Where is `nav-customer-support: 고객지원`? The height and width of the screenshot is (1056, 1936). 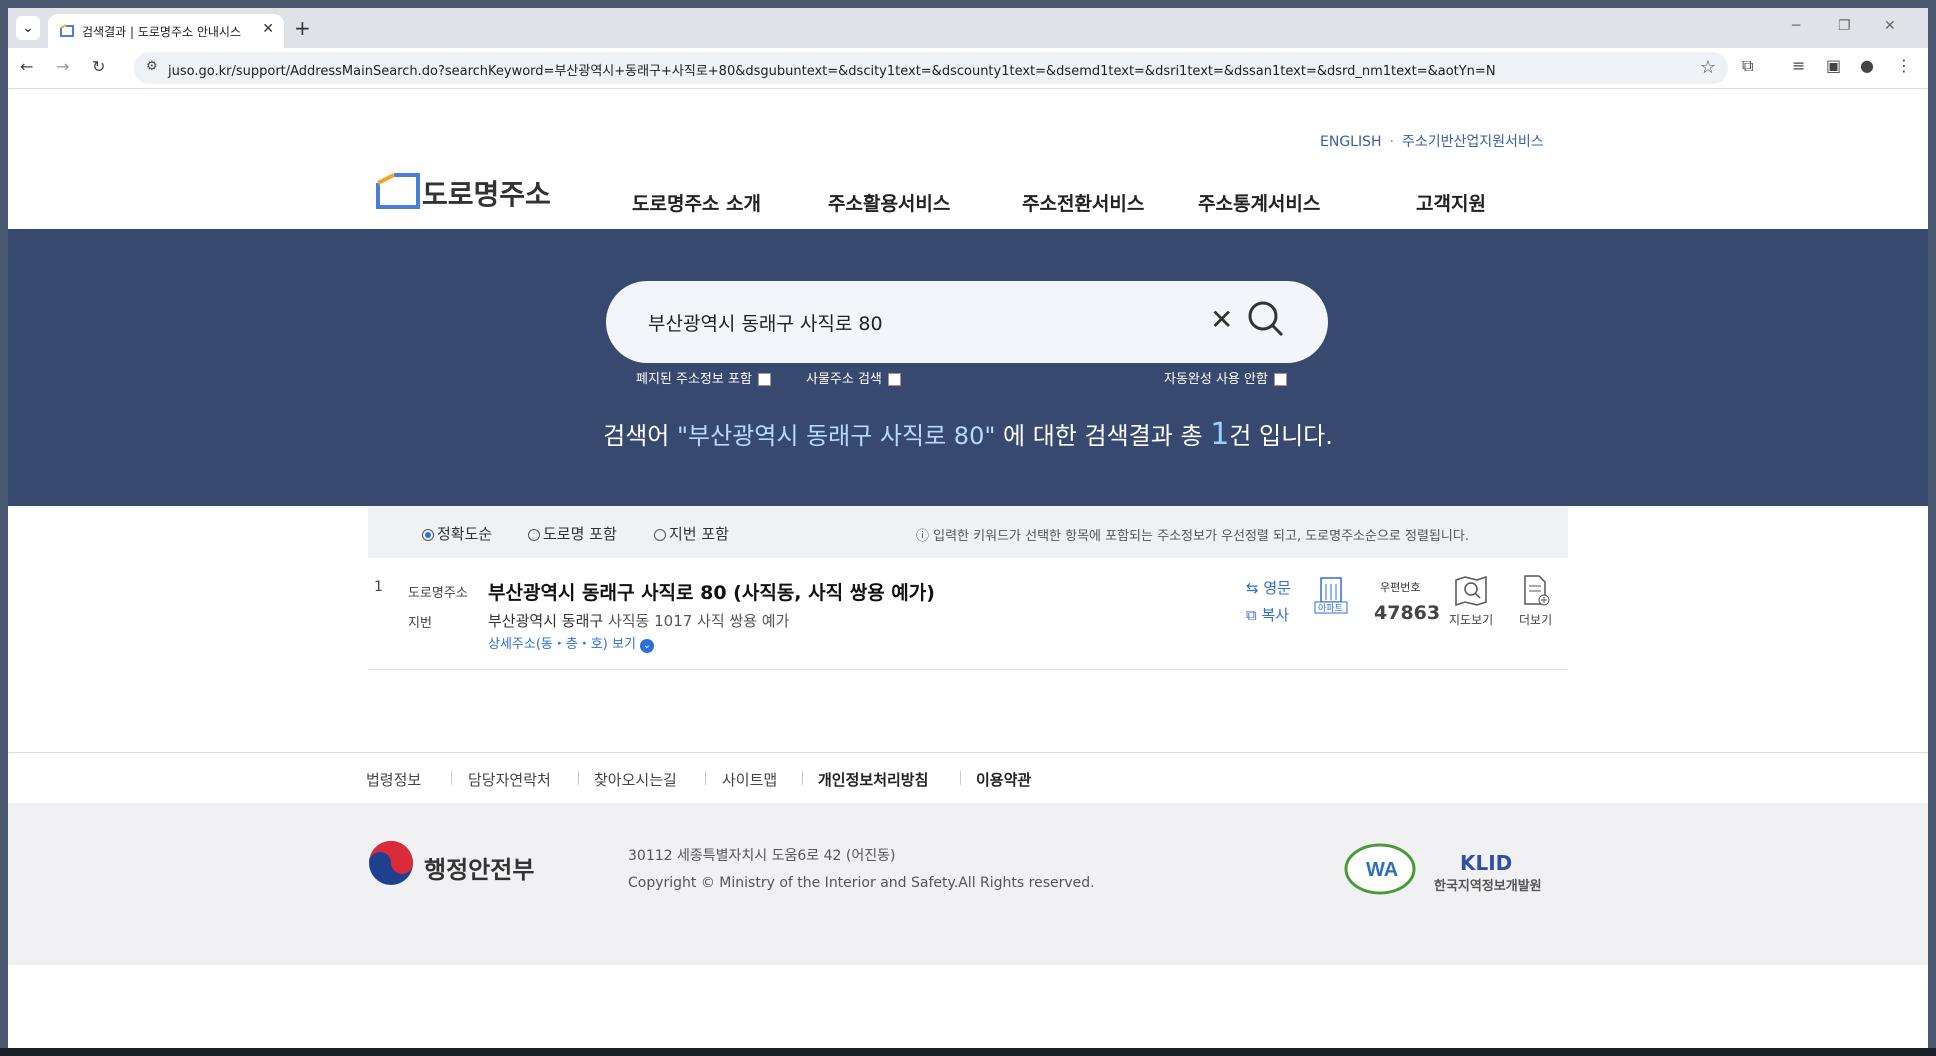
nav-customer-support: 고객지원 is located at coordinates (1451, 202).